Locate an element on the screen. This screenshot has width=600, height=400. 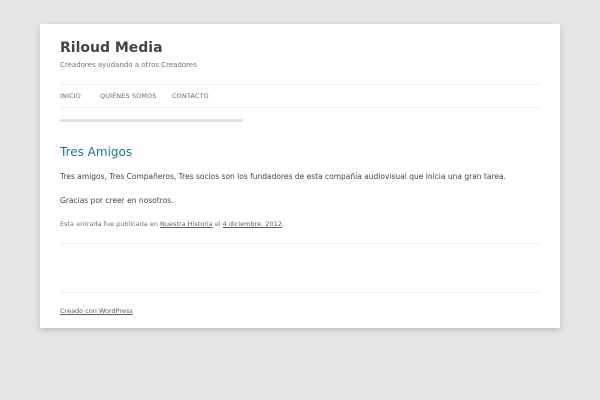
post-divider is located at coordinates (300, 243).